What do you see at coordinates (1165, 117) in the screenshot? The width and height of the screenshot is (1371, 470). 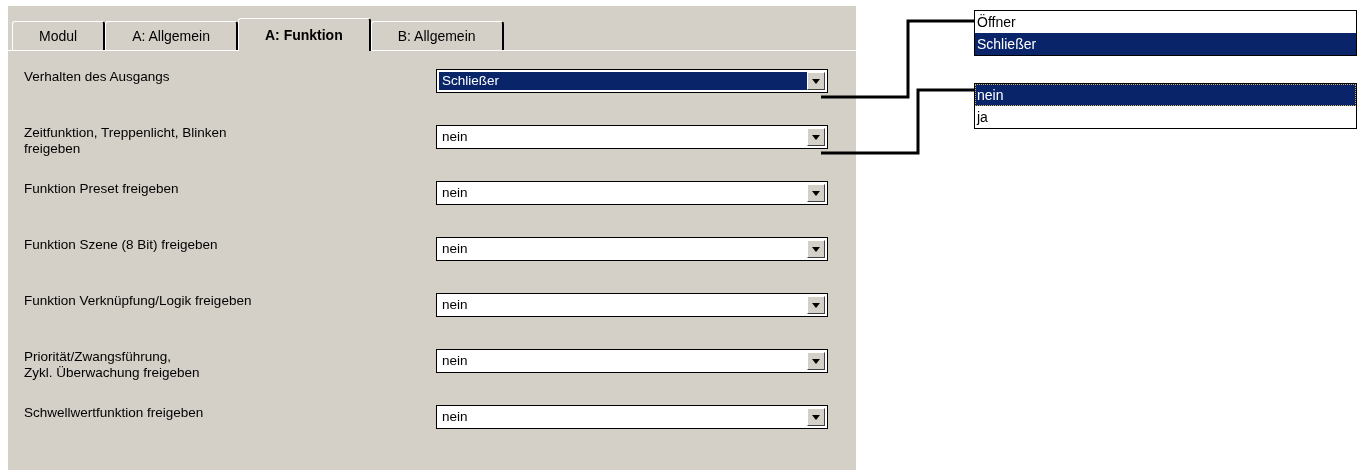 I see `list-option: ja` at bounding box center [1165, 117].